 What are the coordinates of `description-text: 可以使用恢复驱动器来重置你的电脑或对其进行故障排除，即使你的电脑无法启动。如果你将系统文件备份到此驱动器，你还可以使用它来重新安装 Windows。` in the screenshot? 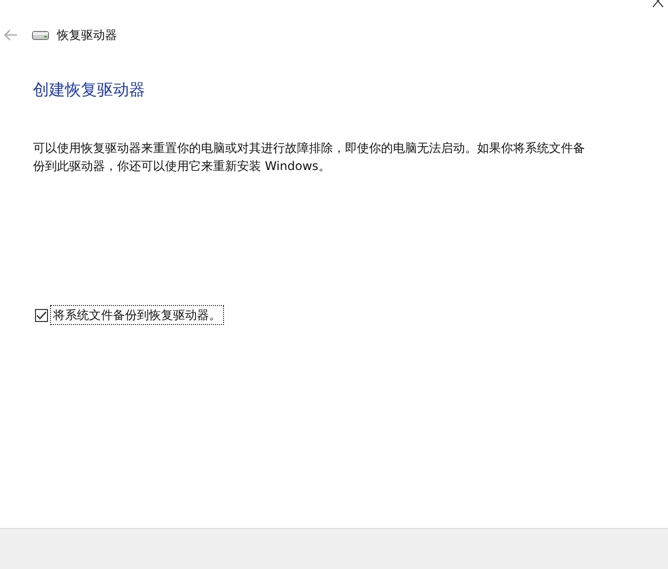 It's located at (309, 157).